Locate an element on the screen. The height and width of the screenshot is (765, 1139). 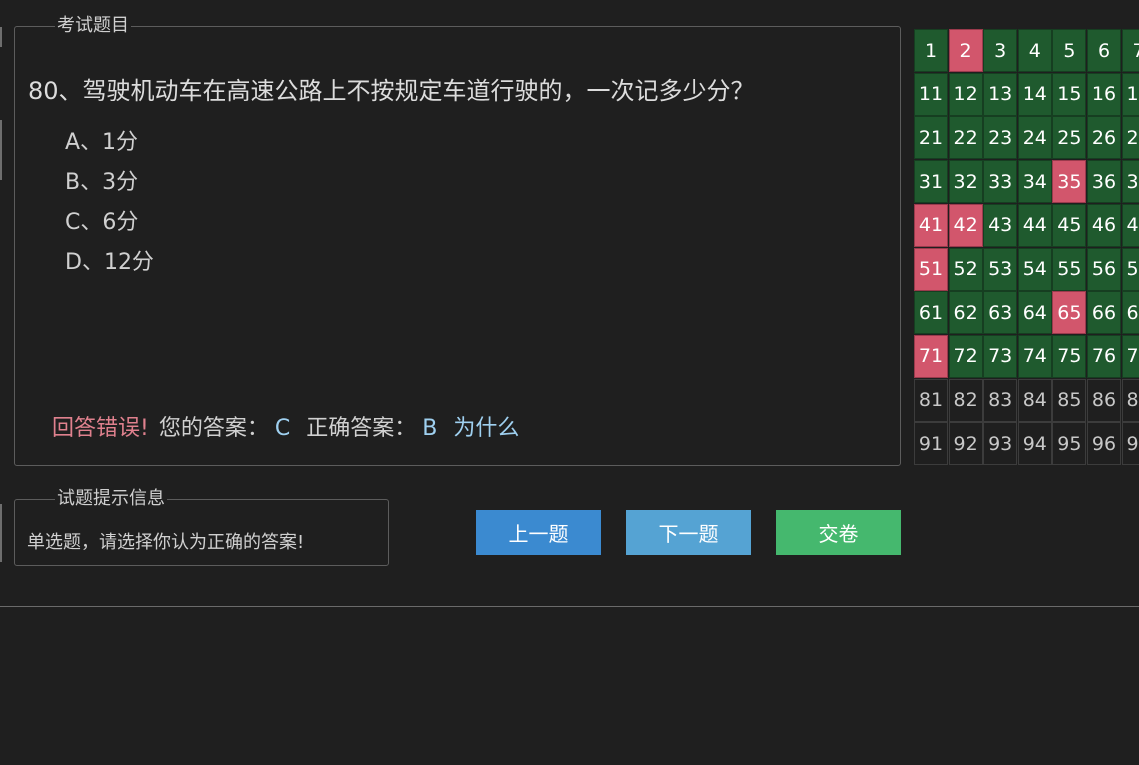
option-c: C、6分 is located at coordinates (109, 223).